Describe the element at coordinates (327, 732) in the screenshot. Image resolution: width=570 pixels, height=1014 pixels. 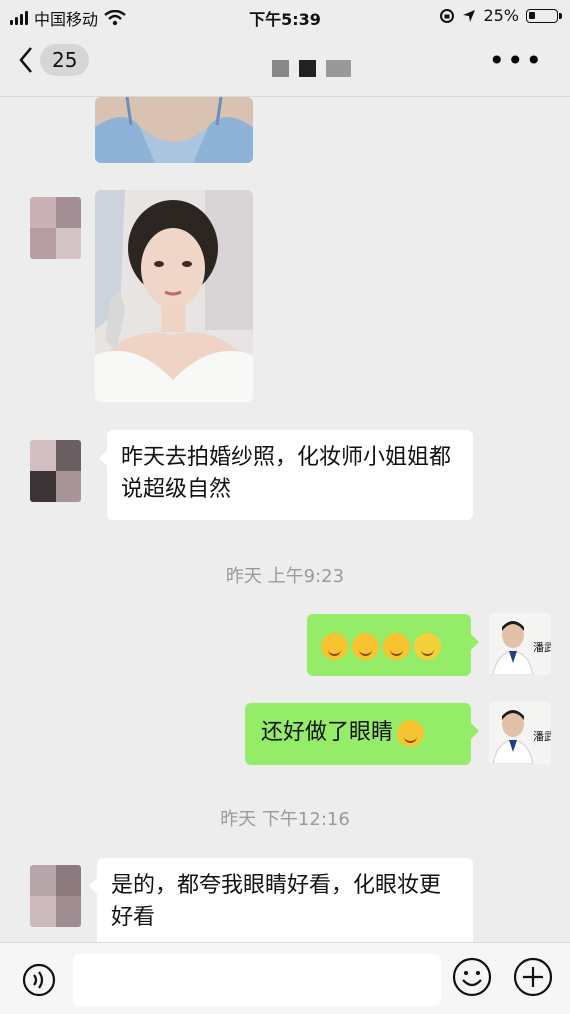
I see `sent-message-text: 还好做了眼睛` at that location.